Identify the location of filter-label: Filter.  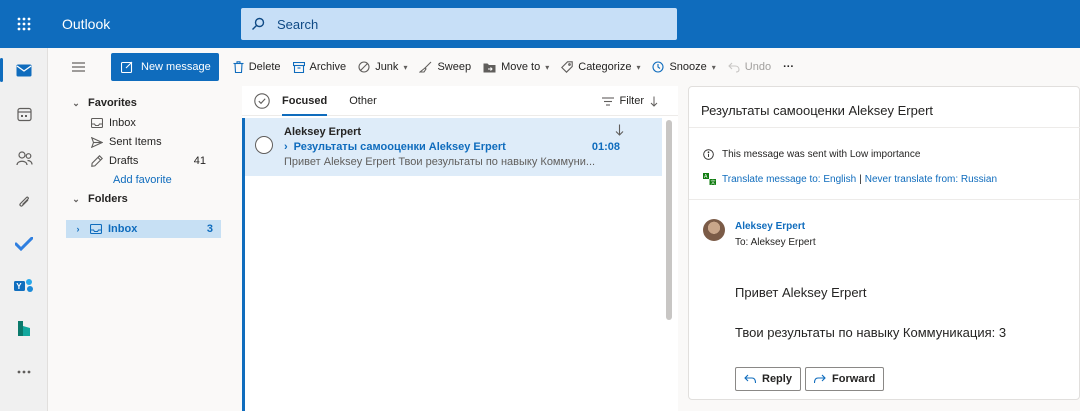
(631, 101).